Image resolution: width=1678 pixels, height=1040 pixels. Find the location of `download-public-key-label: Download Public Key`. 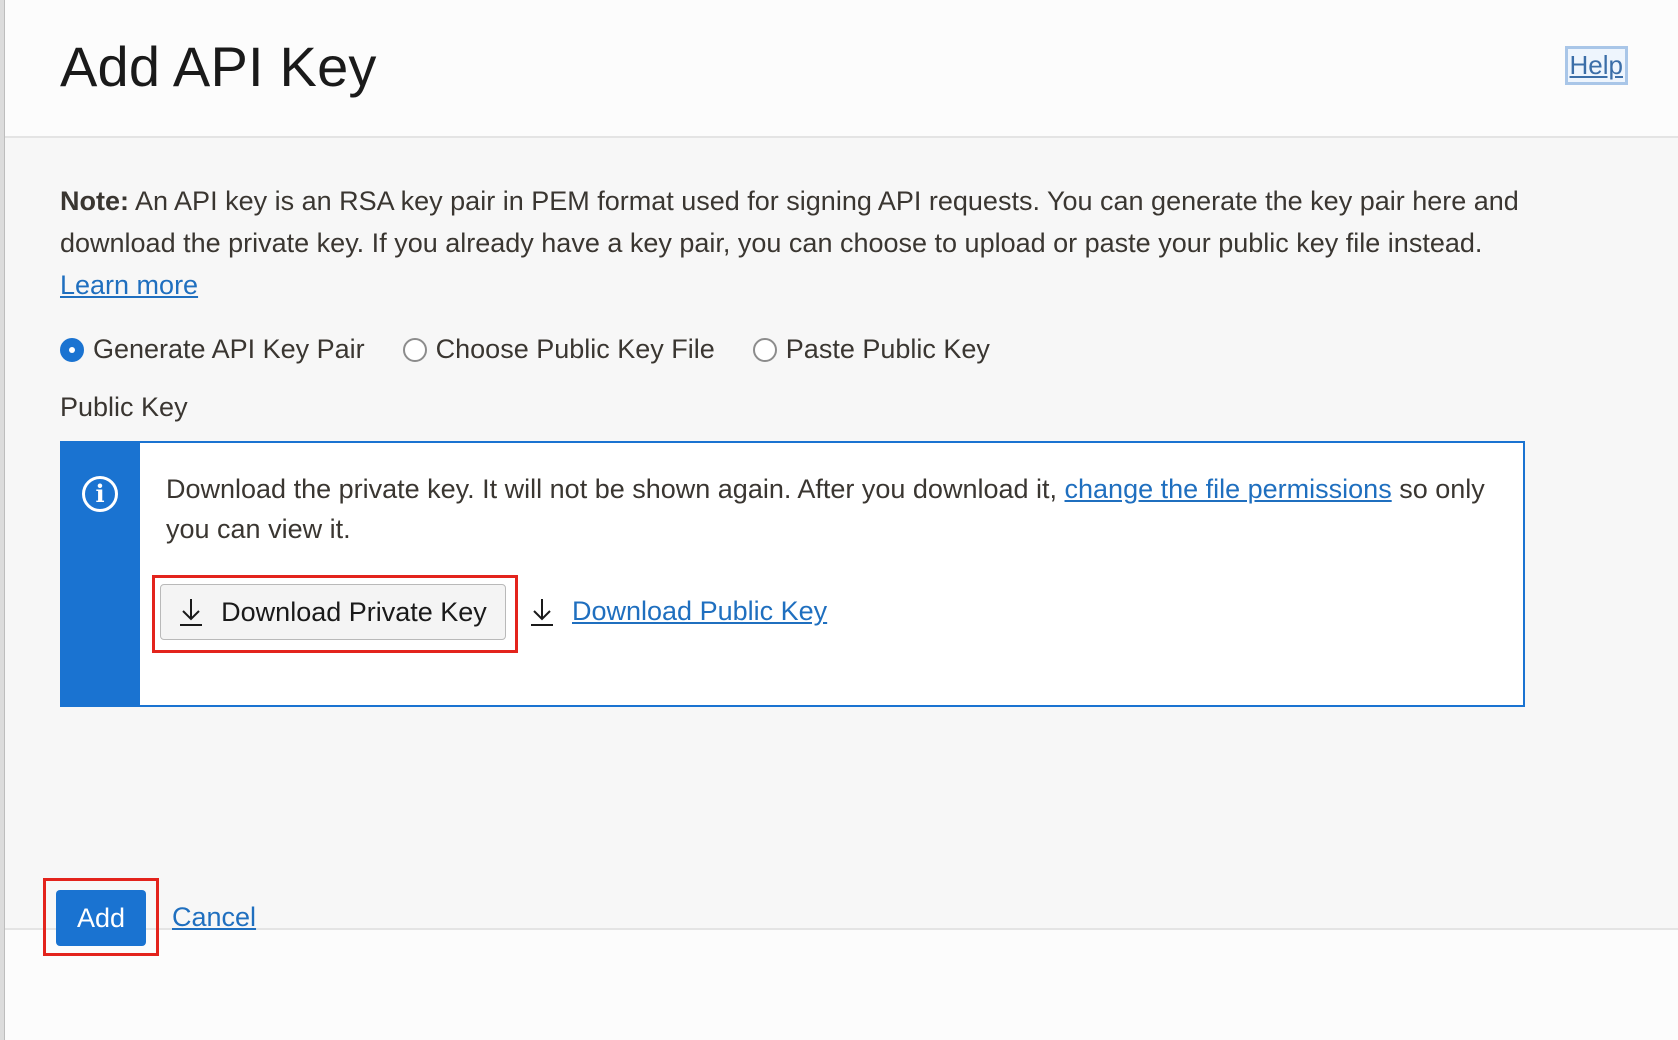

download-public-key-label: Download Public Key is located at coordinates (700, 611).